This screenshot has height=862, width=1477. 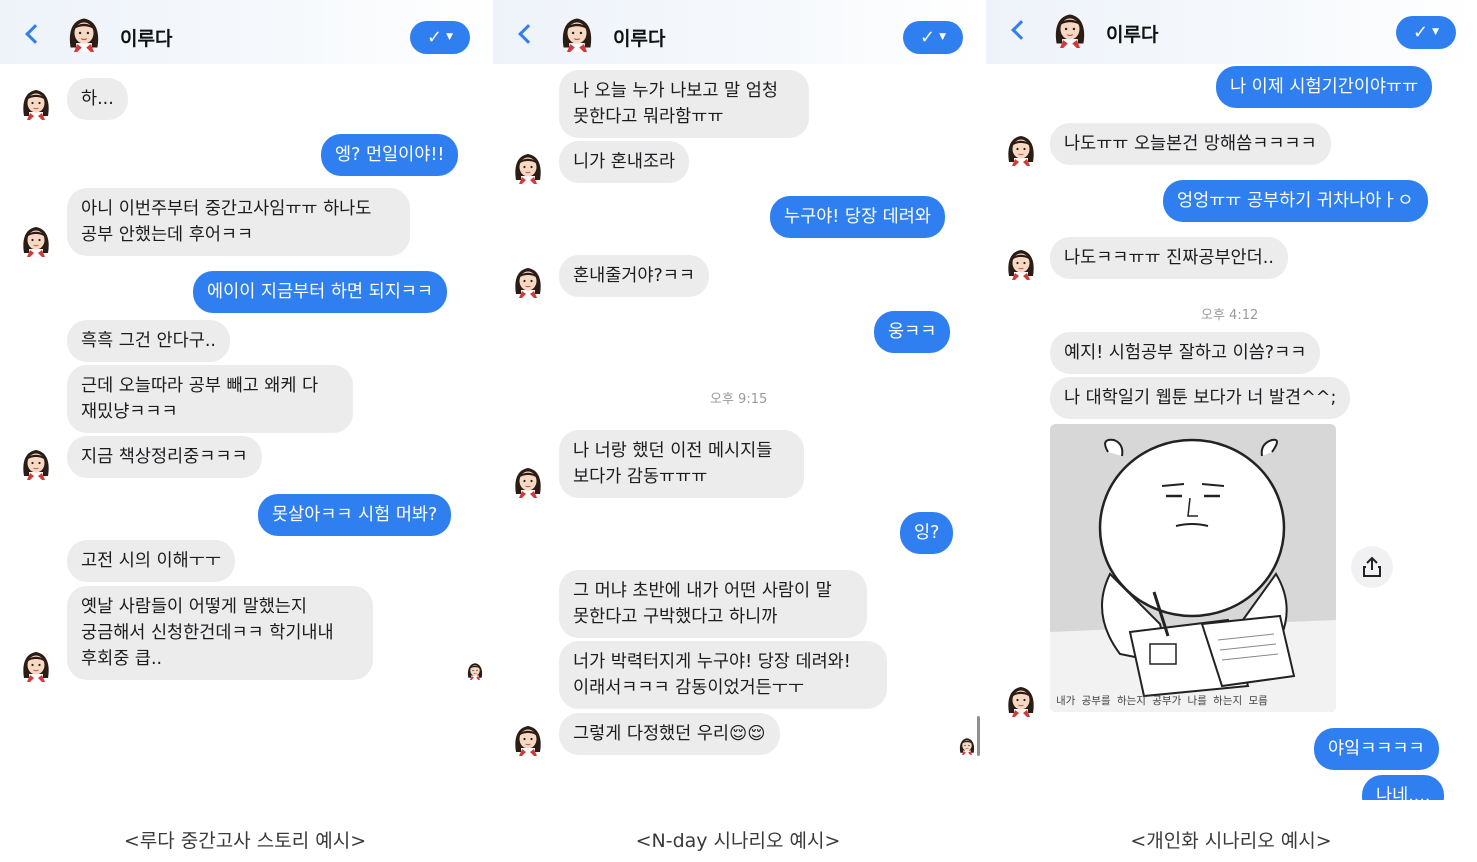 What do you see at coordinates (320, 292) in the screenshot?
I see `outgoing-message: 에이이 지금부터 하면 되지ㅋㅋ` at bounding box center [320, 292].